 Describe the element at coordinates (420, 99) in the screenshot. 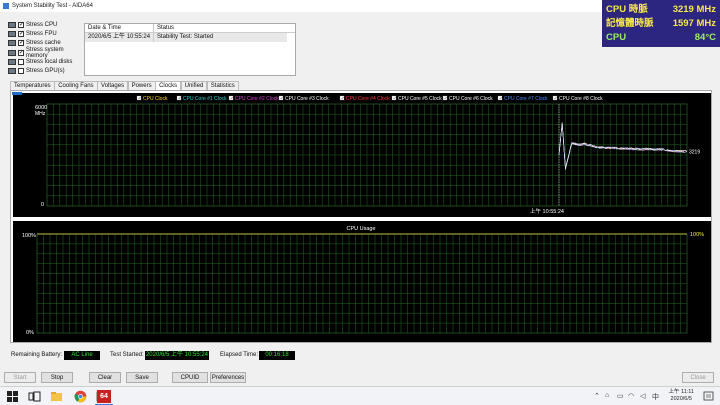

I see `legend-label: CPU Core #5 Clock` at that location.